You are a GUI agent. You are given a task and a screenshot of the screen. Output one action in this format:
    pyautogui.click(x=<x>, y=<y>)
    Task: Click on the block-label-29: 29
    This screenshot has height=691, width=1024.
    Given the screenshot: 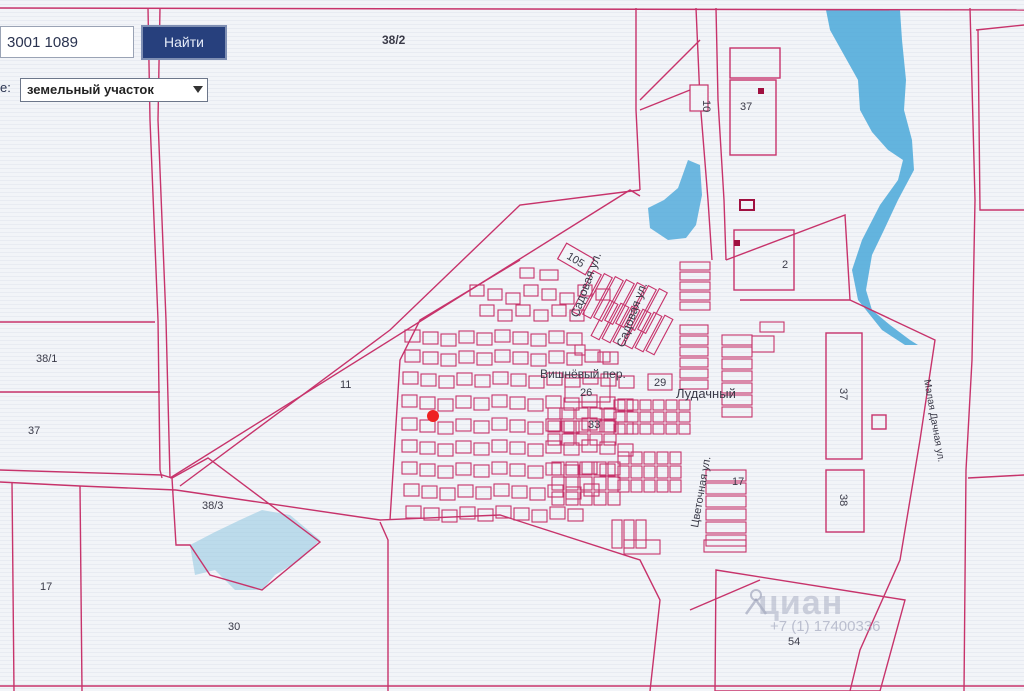 What is the action you would take?
    pyautogui.click(x=660, y=383)
    